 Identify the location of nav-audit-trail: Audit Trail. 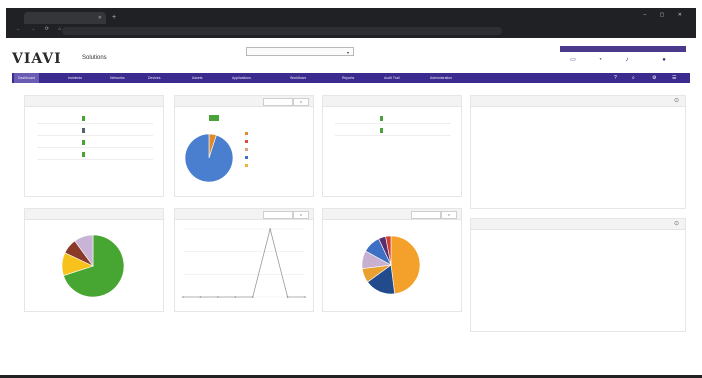
(392, 78).